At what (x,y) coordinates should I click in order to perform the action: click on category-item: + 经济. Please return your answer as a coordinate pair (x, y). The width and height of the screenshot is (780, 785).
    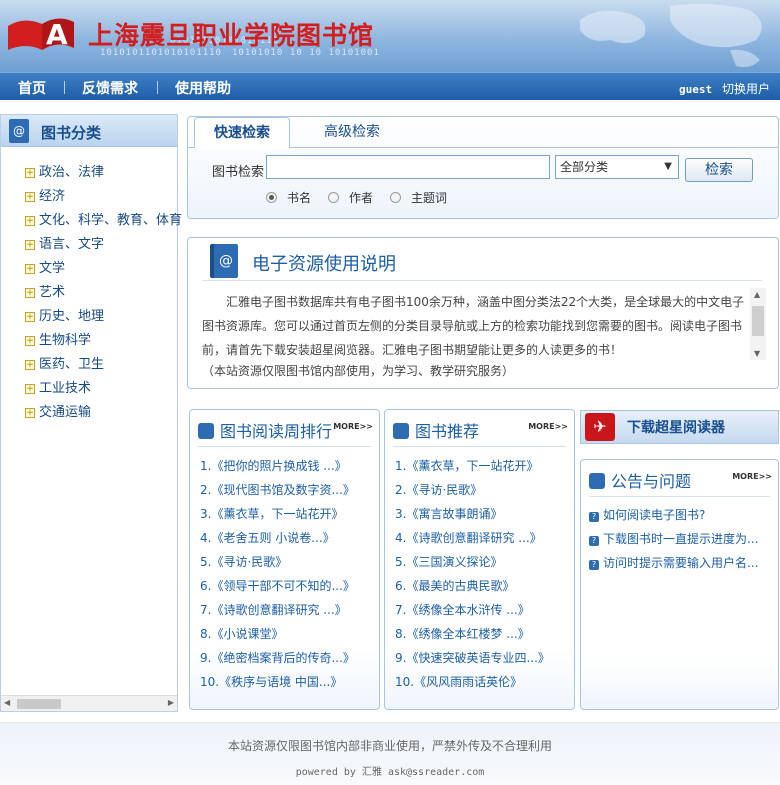
    Looking at the image, I should click on (45, 194).